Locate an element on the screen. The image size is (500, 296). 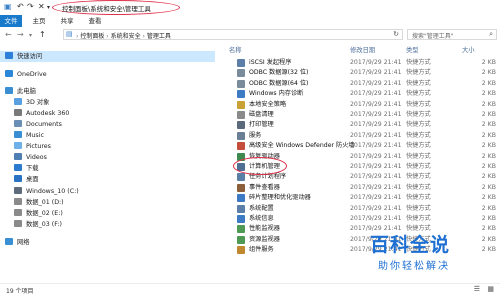
file-name: 事件查看器 is located at coordinates (264, 187).